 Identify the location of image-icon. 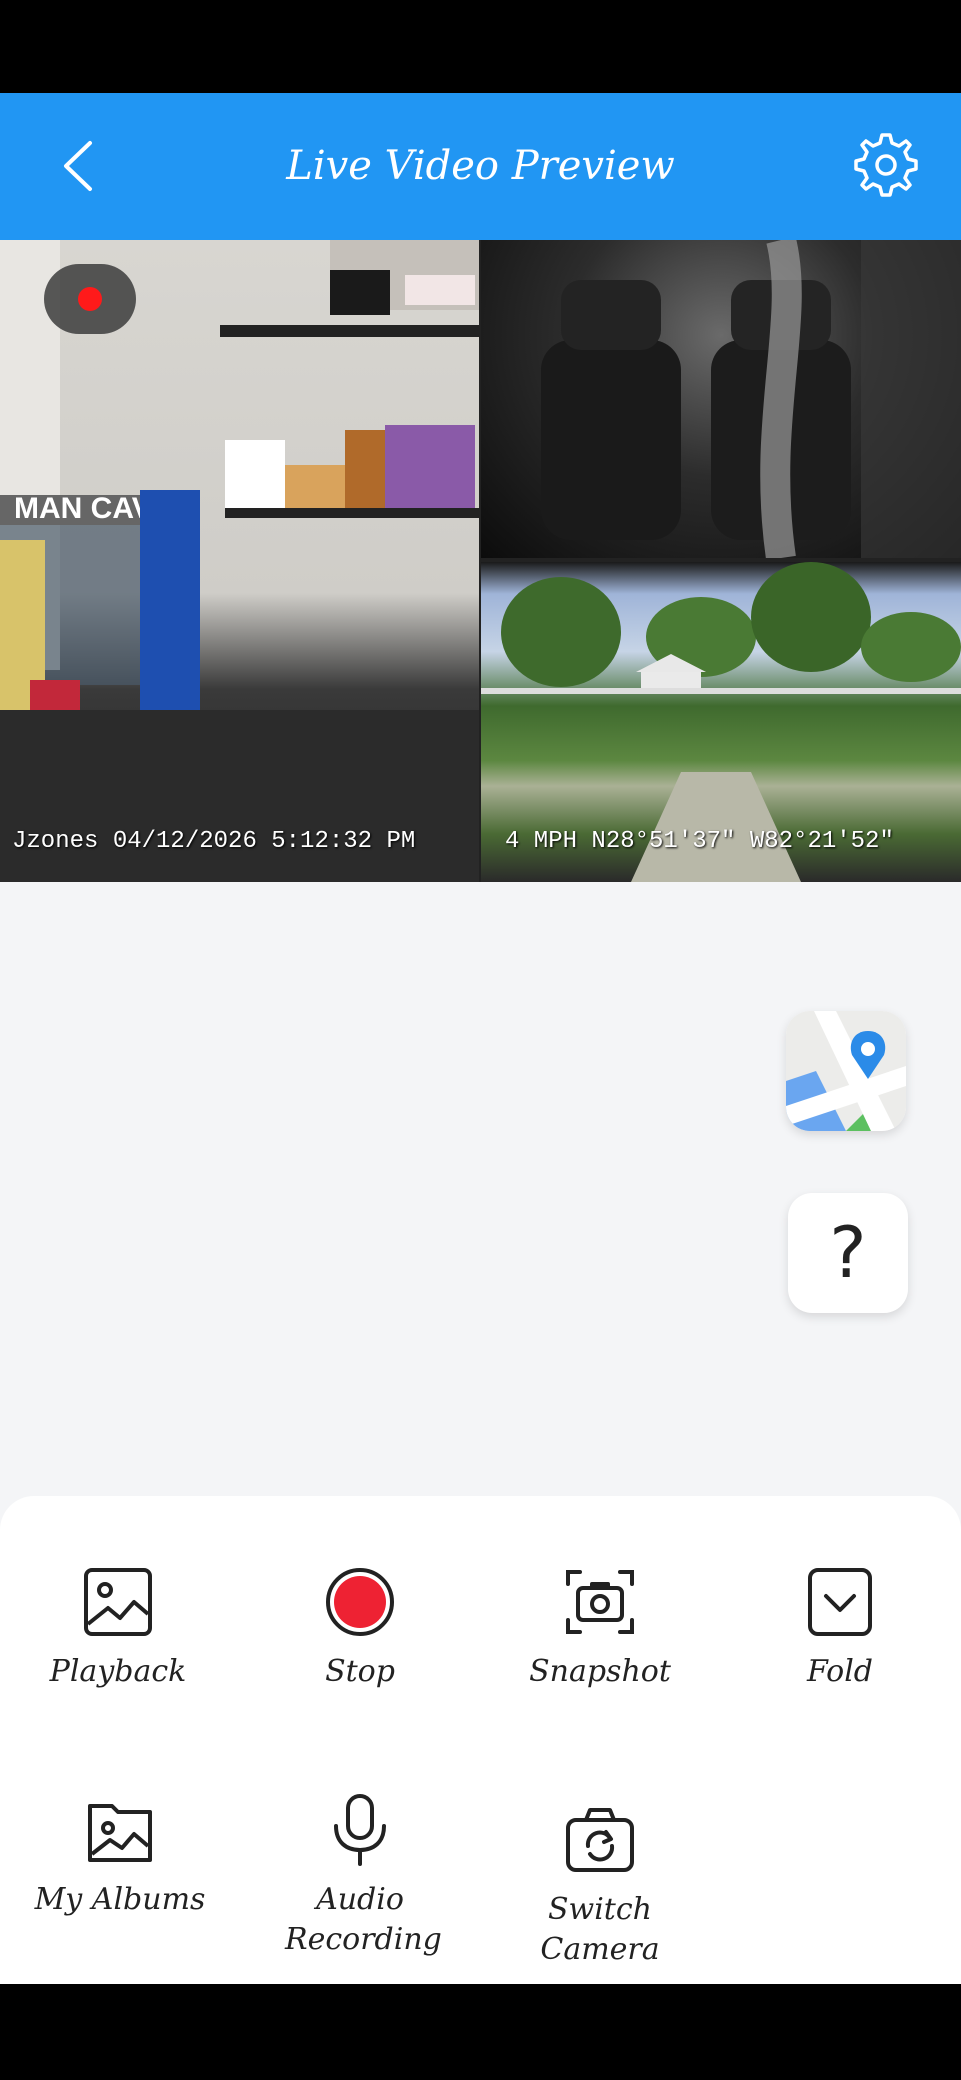
(118, 1602).